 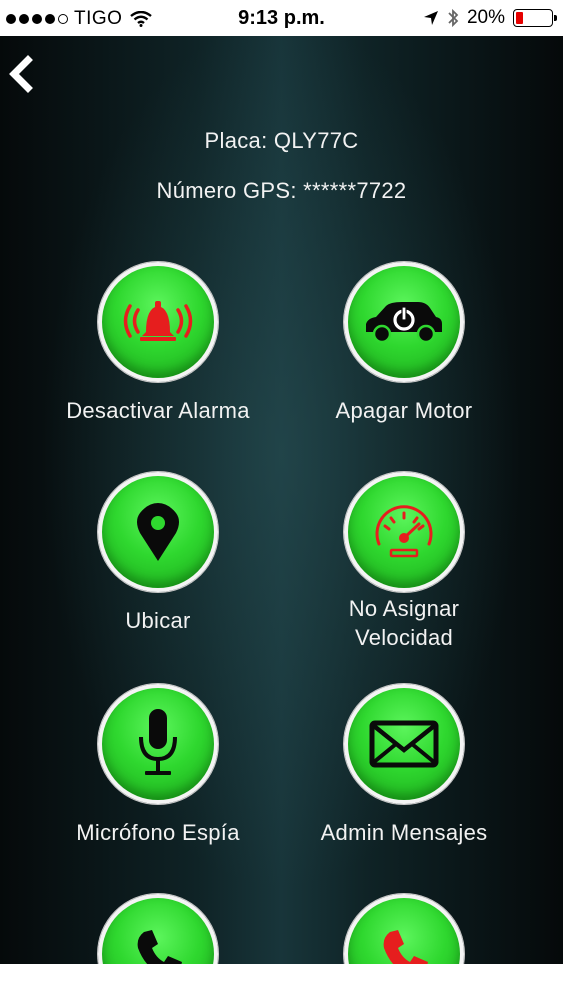 I want to click on desactivar-alarma-label: Desactivar Alarma, so click(x=158, y=410).